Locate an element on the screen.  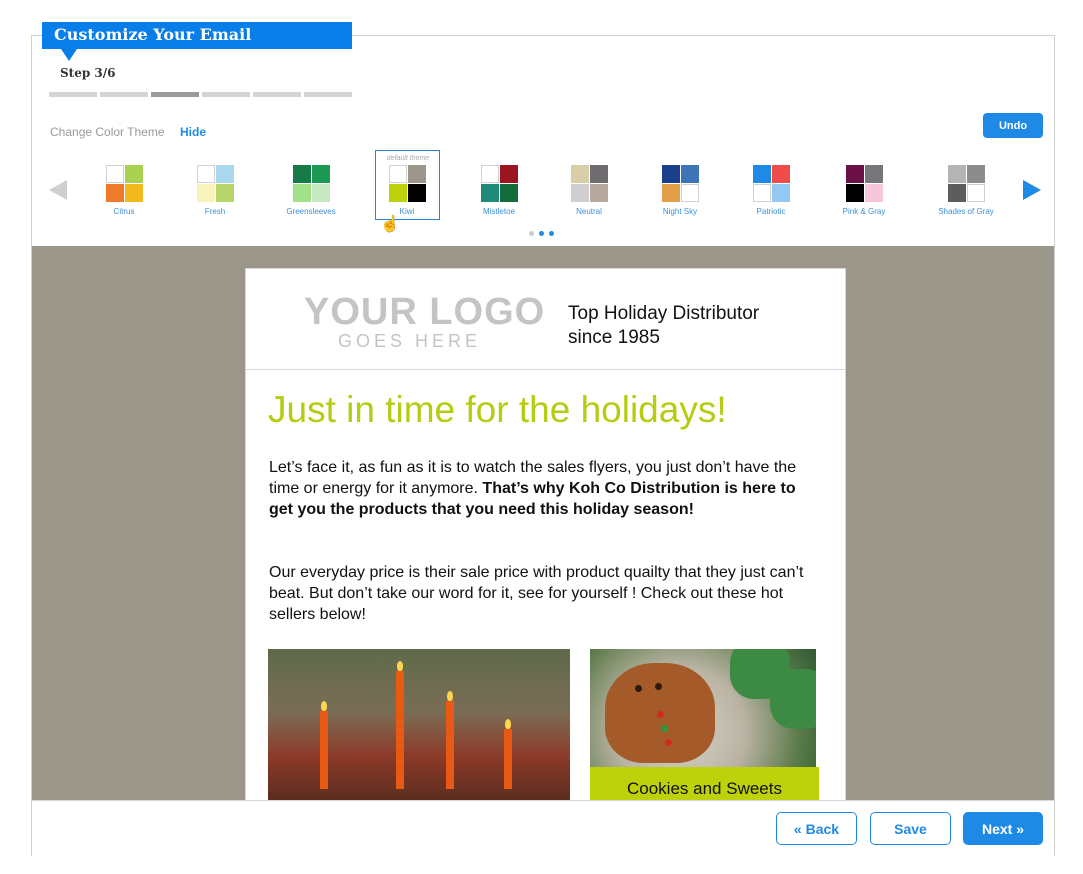
theme-name: Pink & Gray is located at coordinates (864, 211).